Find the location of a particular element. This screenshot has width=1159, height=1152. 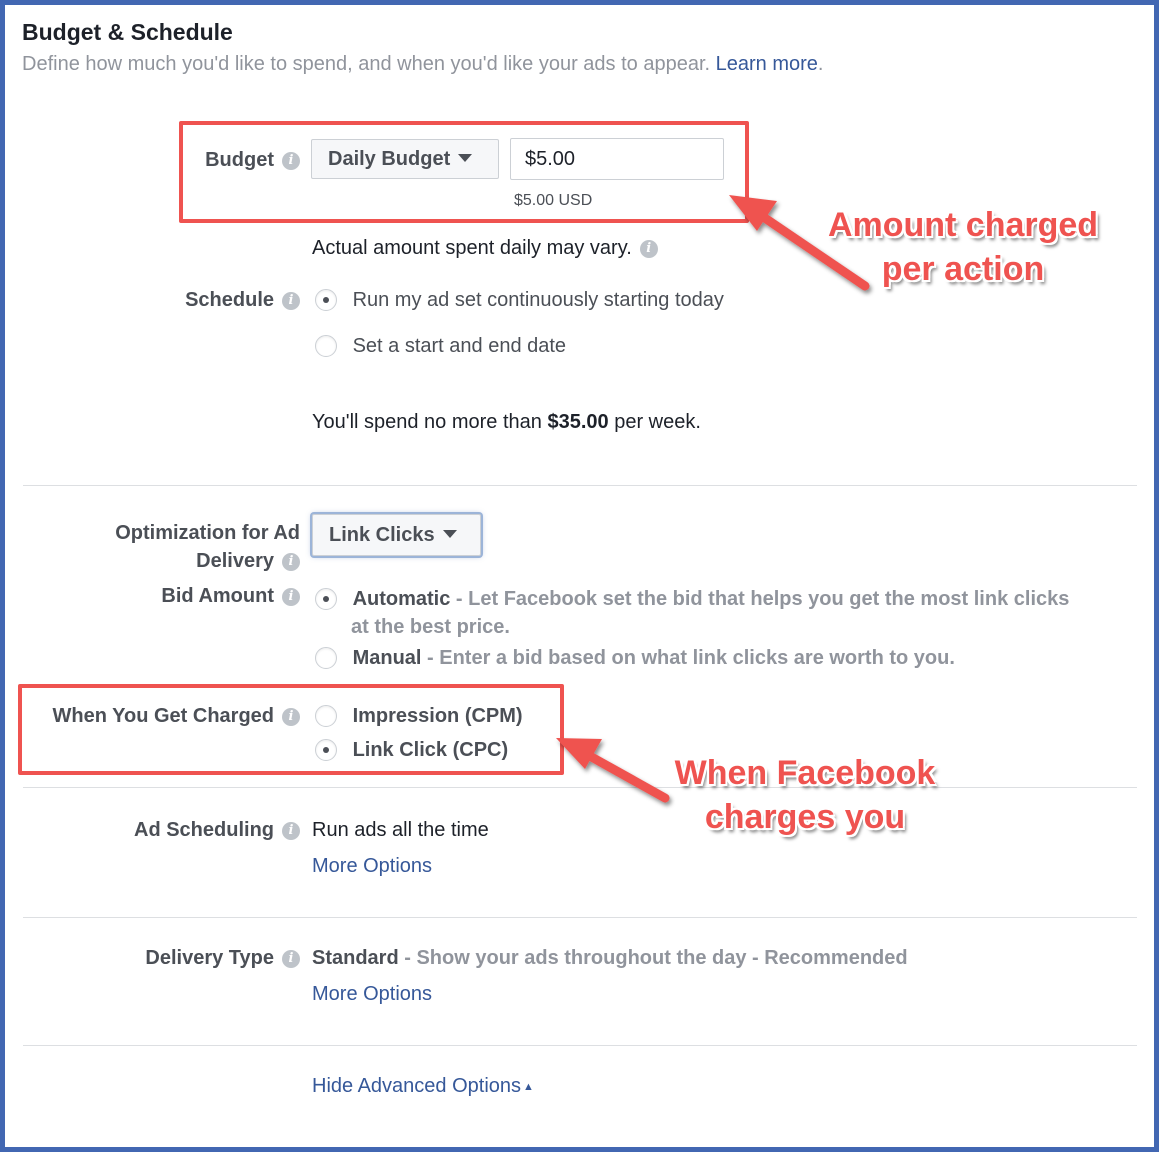

annotation-line: Amount charged is located at coordinates (963, 225).